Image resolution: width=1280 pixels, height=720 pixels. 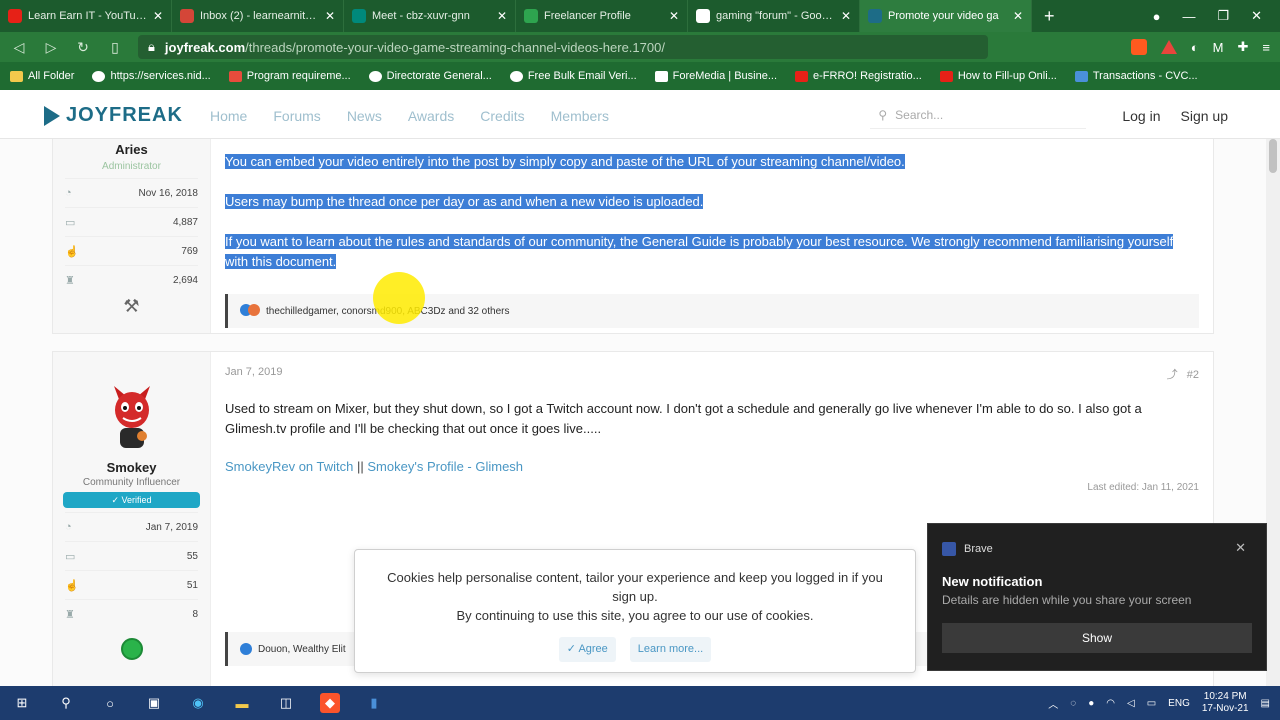 What do you see at coordinates (1193, 375) in the screenshot?
I see `post-number: #2` at bounding box center [1193, 375].